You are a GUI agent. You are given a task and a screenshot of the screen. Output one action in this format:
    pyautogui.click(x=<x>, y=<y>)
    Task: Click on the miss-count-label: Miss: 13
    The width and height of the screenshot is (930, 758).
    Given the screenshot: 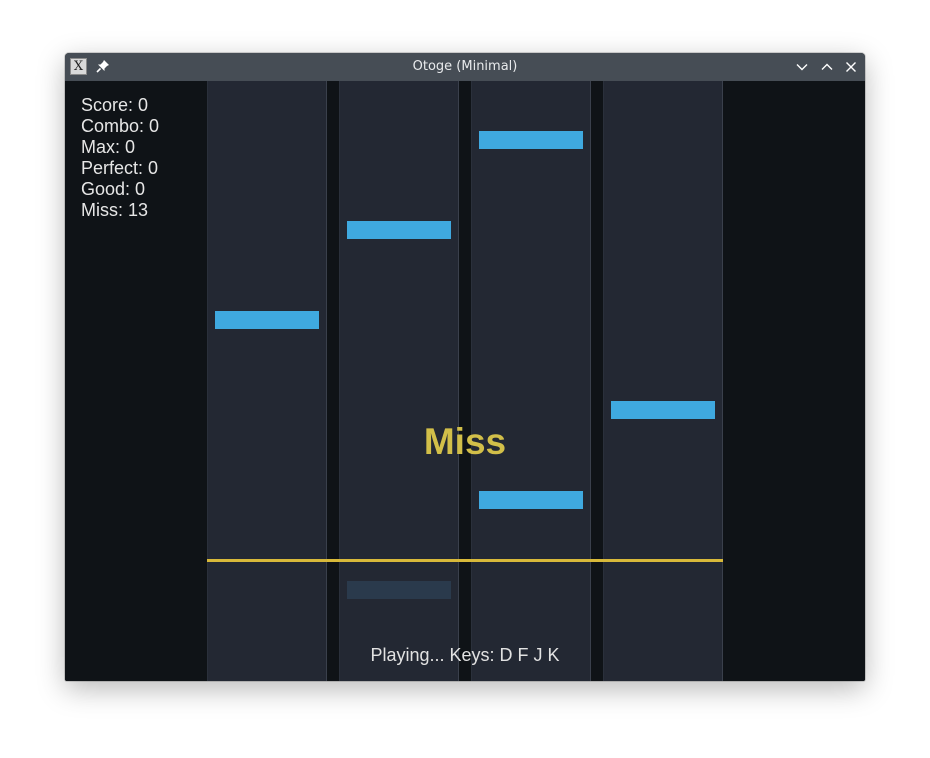 What is the action you would take?
    pyautogui.click(x=115, y=210)
    